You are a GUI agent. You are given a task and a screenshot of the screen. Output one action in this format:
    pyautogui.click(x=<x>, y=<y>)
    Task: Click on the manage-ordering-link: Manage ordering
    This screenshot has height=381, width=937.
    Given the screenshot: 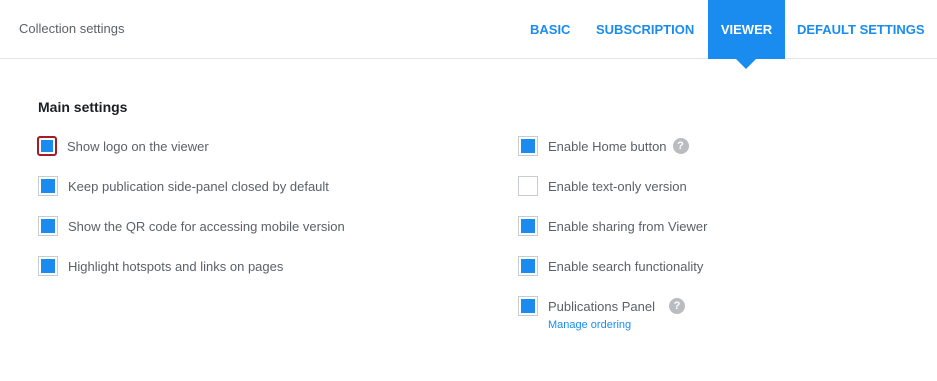 What is the action you would take?
    pyautogui.click(x=589, y=325)
    